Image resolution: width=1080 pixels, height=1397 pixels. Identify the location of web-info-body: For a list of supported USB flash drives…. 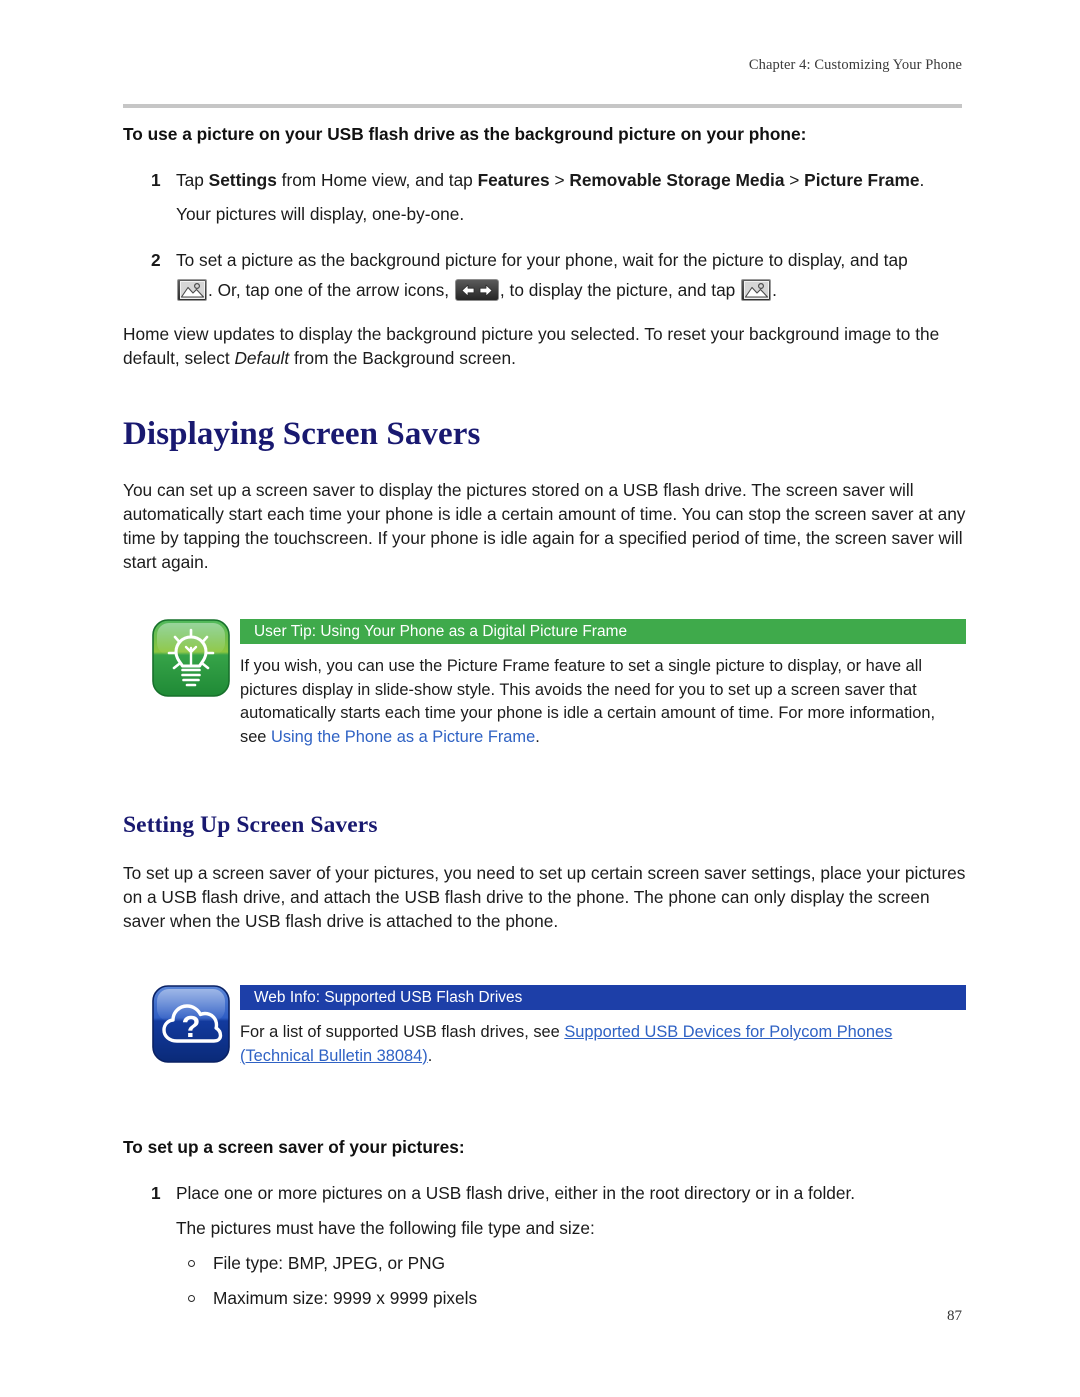
(603, 1044).